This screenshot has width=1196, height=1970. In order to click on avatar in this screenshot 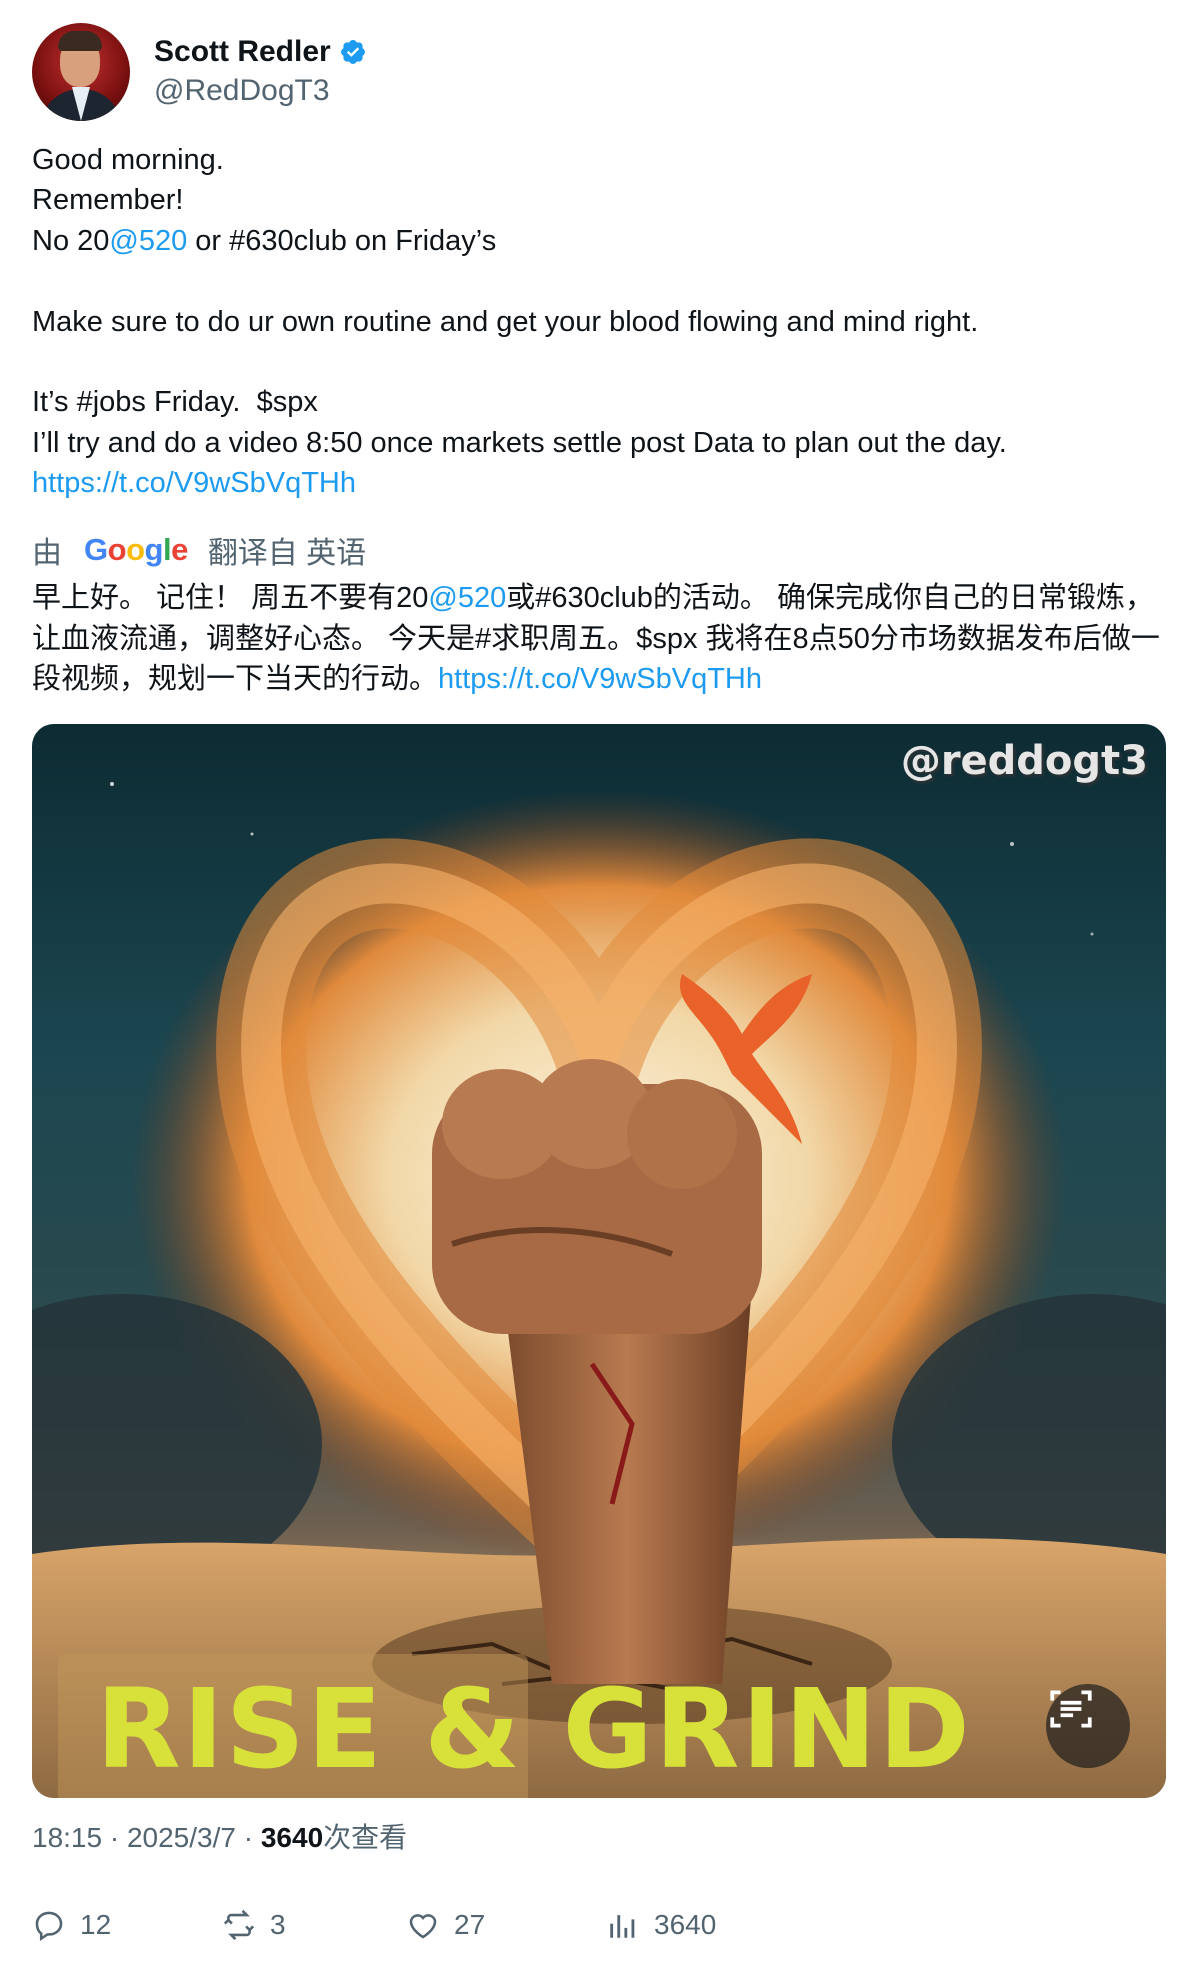, I will do `click(81, 72)`.